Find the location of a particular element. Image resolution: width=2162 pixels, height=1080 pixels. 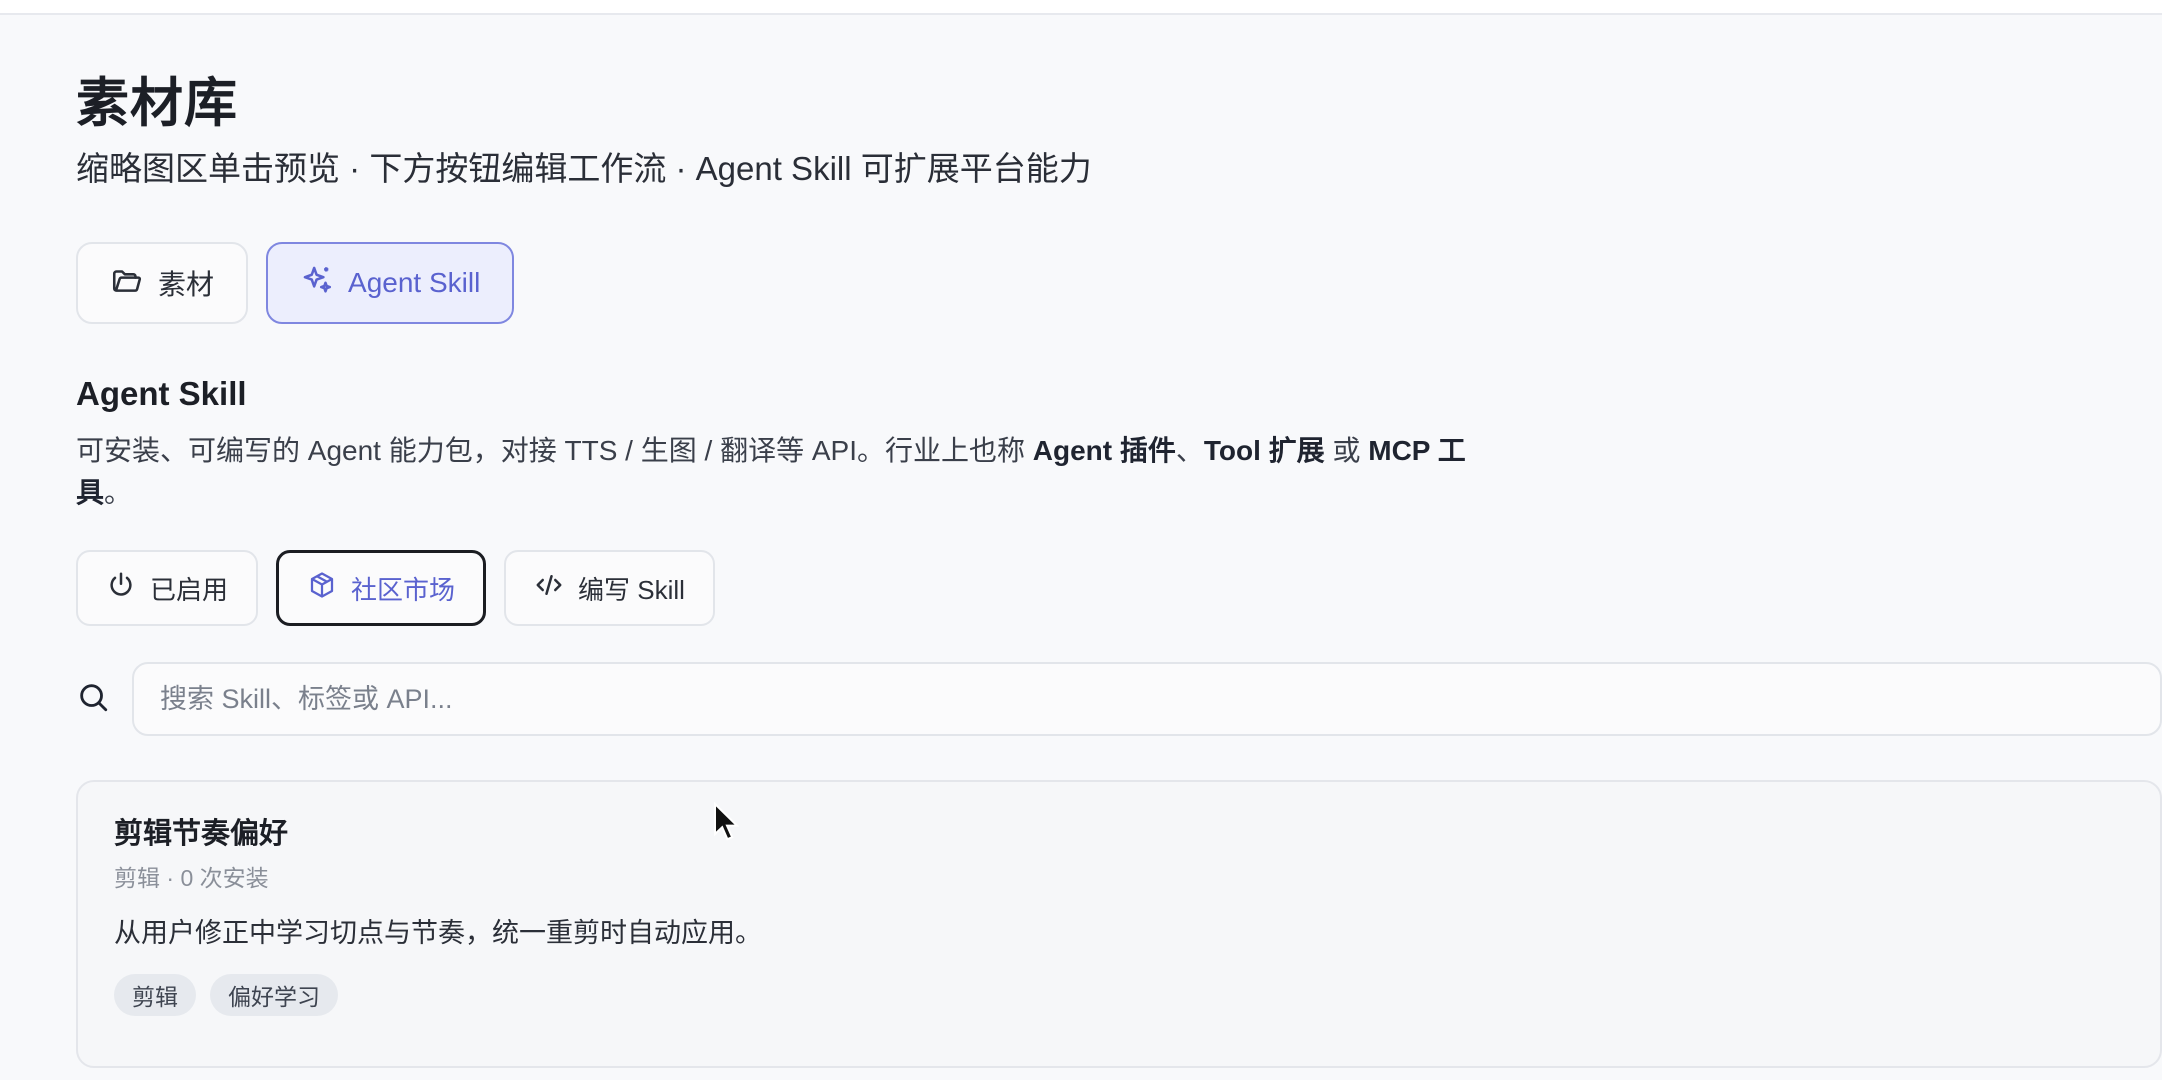

skill-card-tags: 剪辑 偏好学习 is located at coordinates (1119, 995).